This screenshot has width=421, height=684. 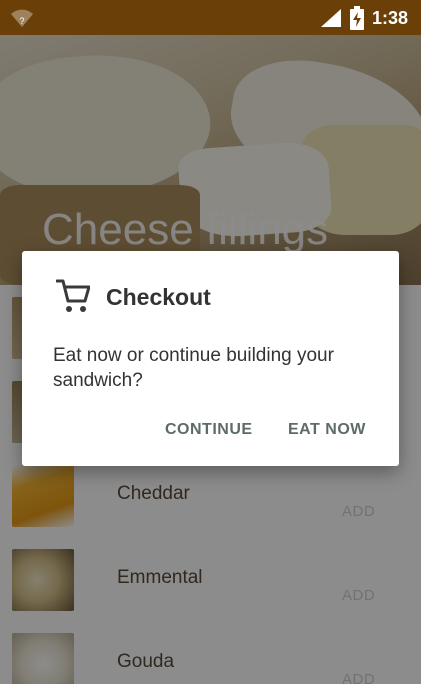 What do you see at coordinates (158, 297) in the screenshot?
I see `dialog-title: Checkout` at bounding box center [158, 297].